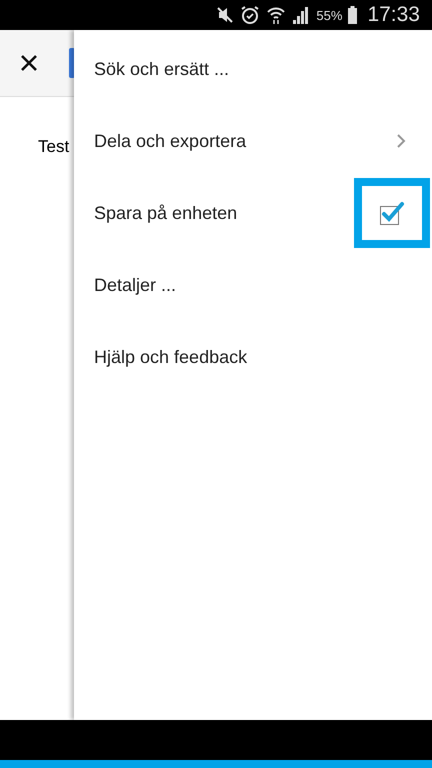 The width and height of the screenshot is (432, 768). I want to click on menu-item: Dela och exportera, so click(253, 141).